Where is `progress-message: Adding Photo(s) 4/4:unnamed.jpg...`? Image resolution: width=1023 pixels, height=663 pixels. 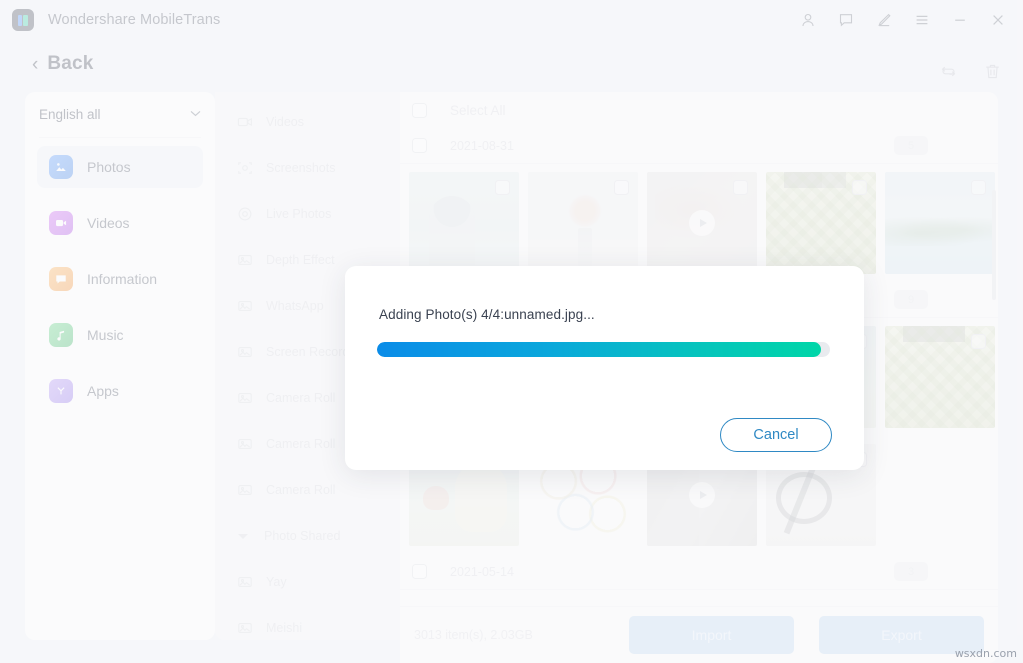 progress-message: Adding Photo(s) 4/4:unnamed.jpg... is located at coordinates (487, 314).